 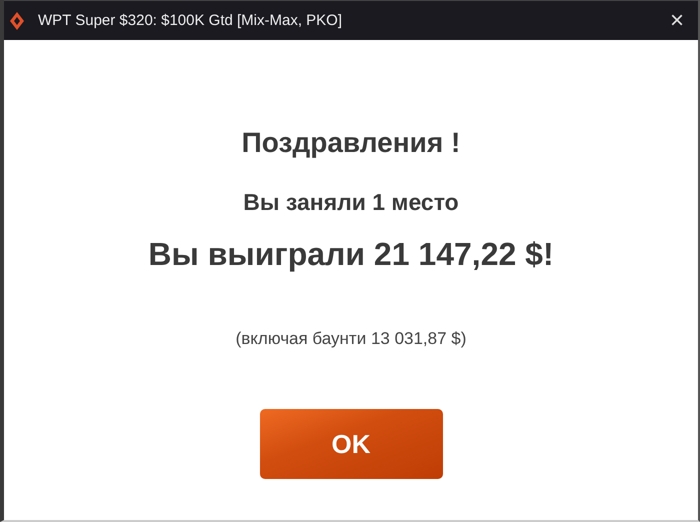 What do you see at coordinates (351, 254) in the screenshot?
I see `winnings-text: Вы выиграли 21 147,22 $!` at bounding box center [351, 254].